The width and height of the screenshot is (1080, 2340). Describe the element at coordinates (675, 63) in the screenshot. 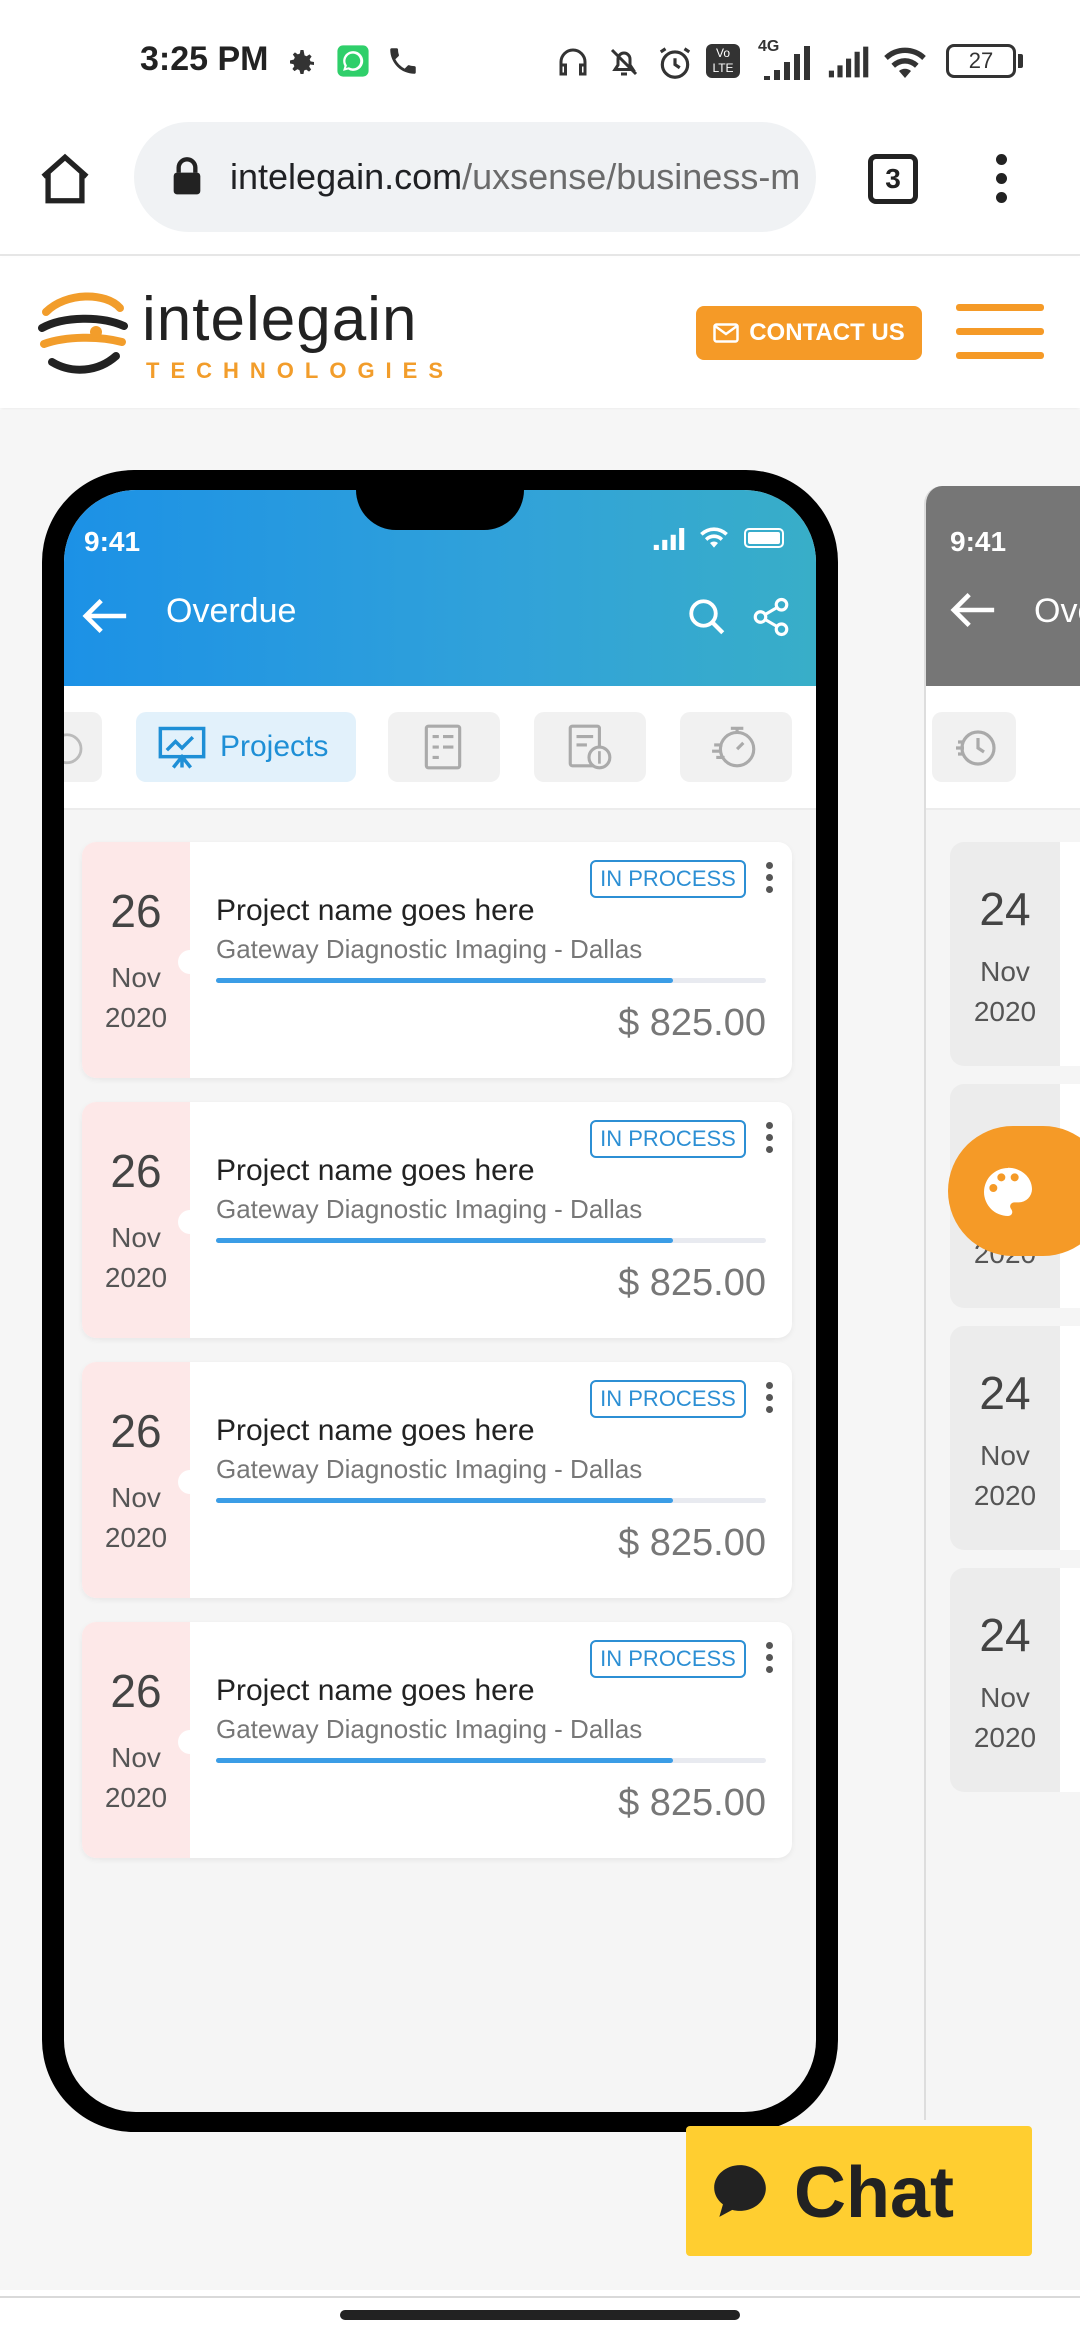

I see `alarm-icon` at that location.